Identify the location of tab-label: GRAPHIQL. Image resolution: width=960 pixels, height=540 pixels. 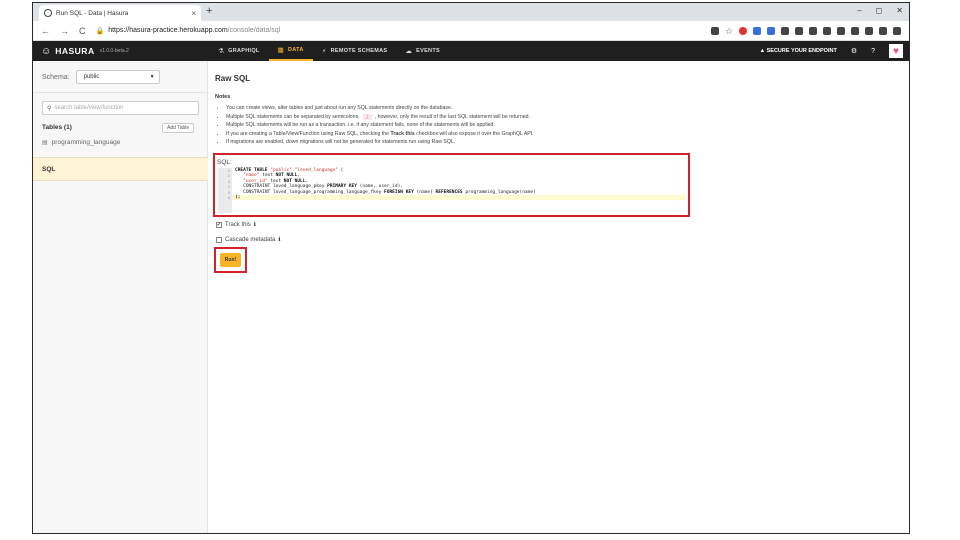
(244, 51).